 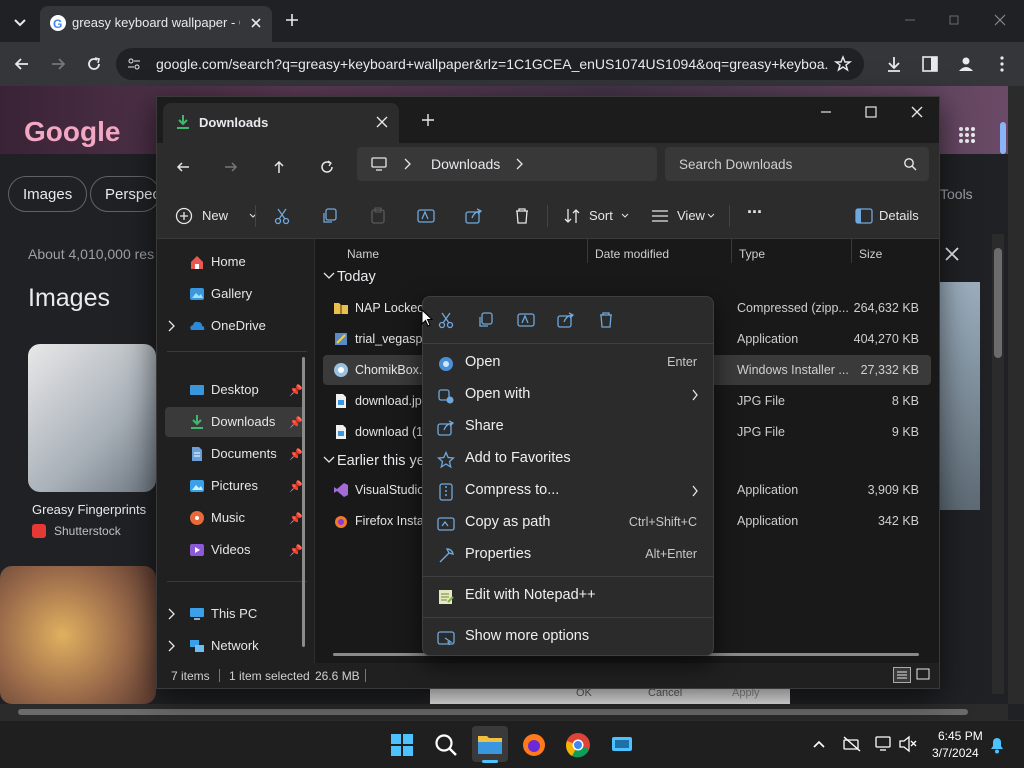 What do you see at coordinates (382, 122) in the screenshot?
I see `explorer-tab-close-icon` at bounding box center [382, 122].